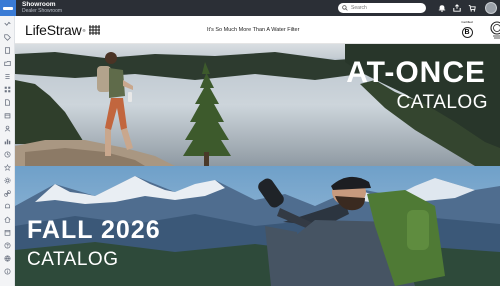 This screenshot has width=500, height=286. What do you see at coordinates (250, 8) in the screenshot?
I see `top-bar: Showroom Dealer Showroom` at bounding box center [250, 8].